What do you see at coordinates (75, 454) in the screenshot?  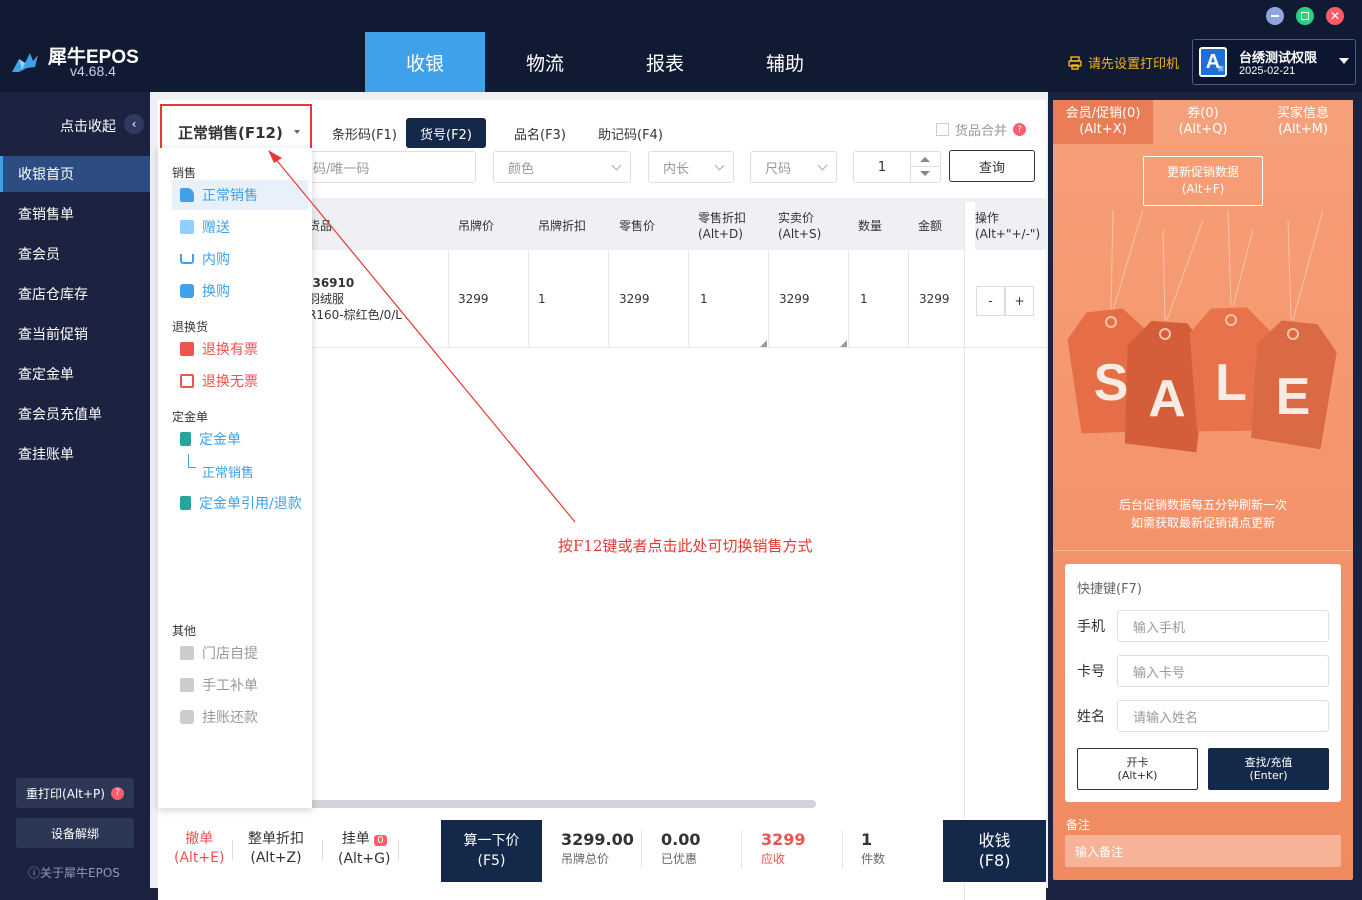 I see `sidebar-item-credit: 查挂账单` at bounding box center [75, 454].